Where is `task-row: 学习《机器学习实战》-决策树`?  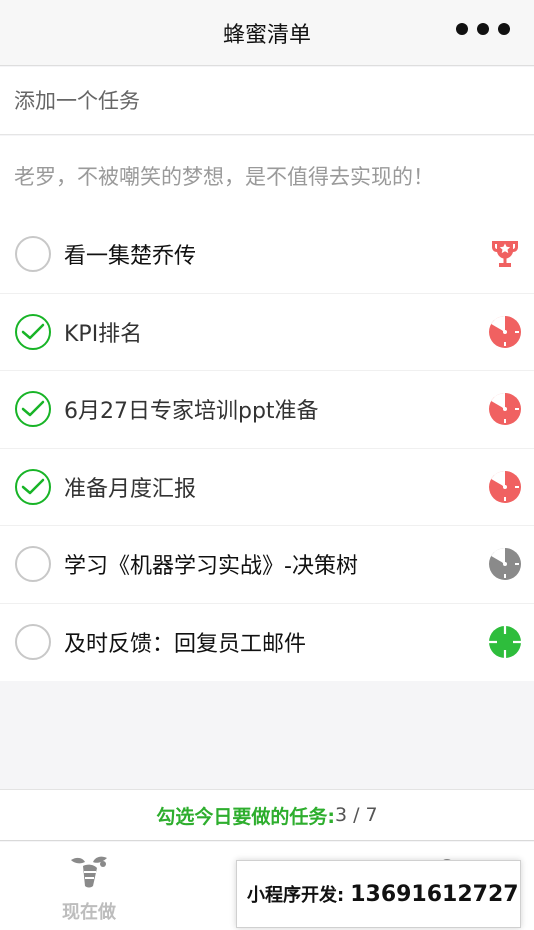
task-row: 学习《机器学习实战》-决策树 is located at coordinates (267, 565).